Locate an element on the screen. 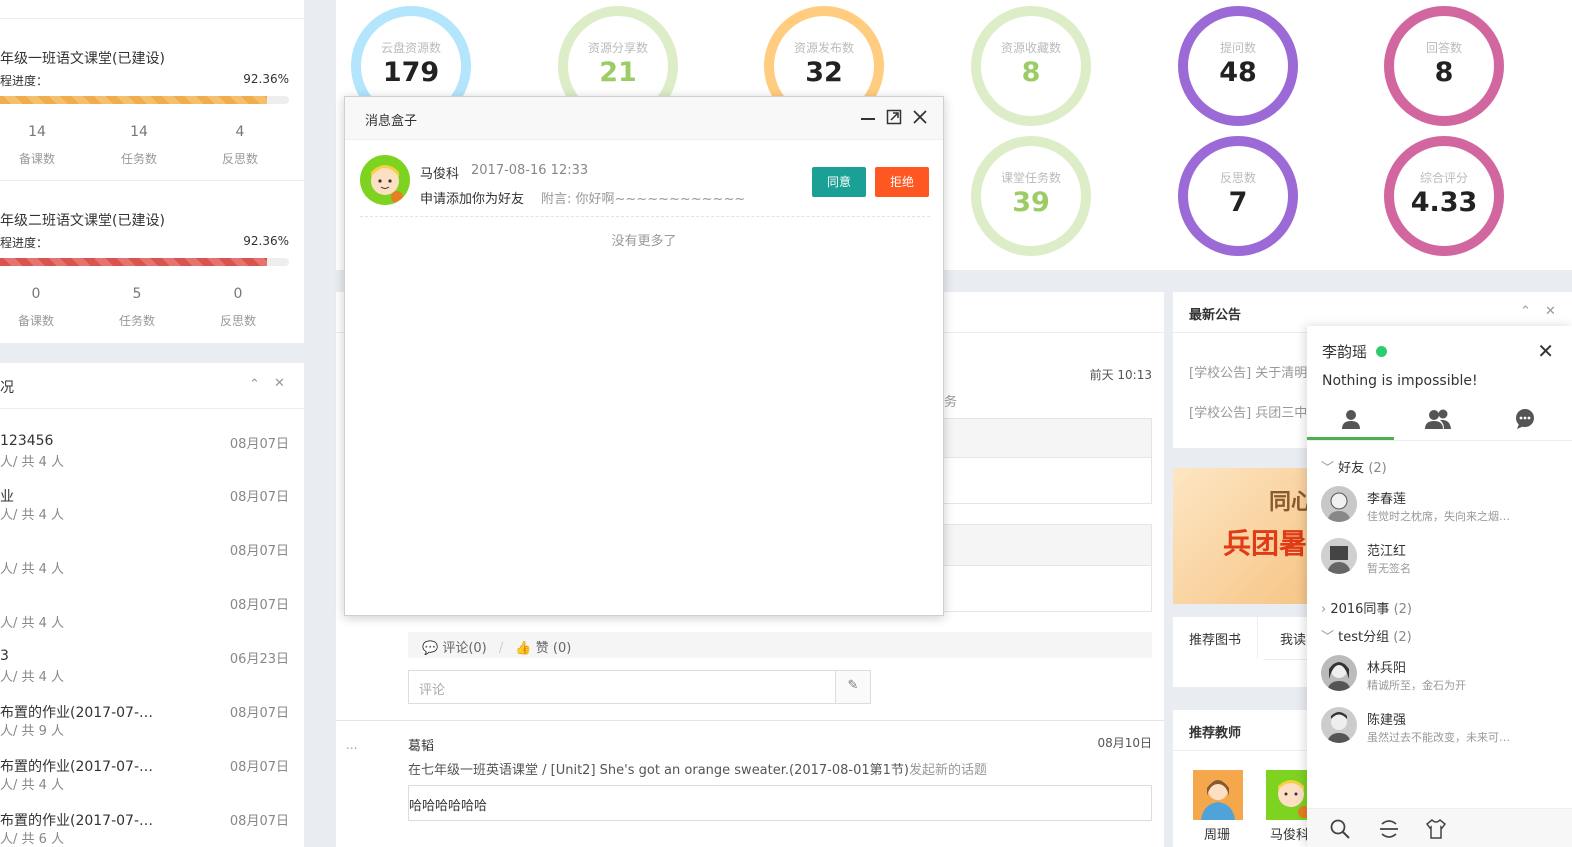 The width and height of the screenshot is (1572, 847). stat-ring-answers: 回答数 8 is located at coordinates (1444, 66).